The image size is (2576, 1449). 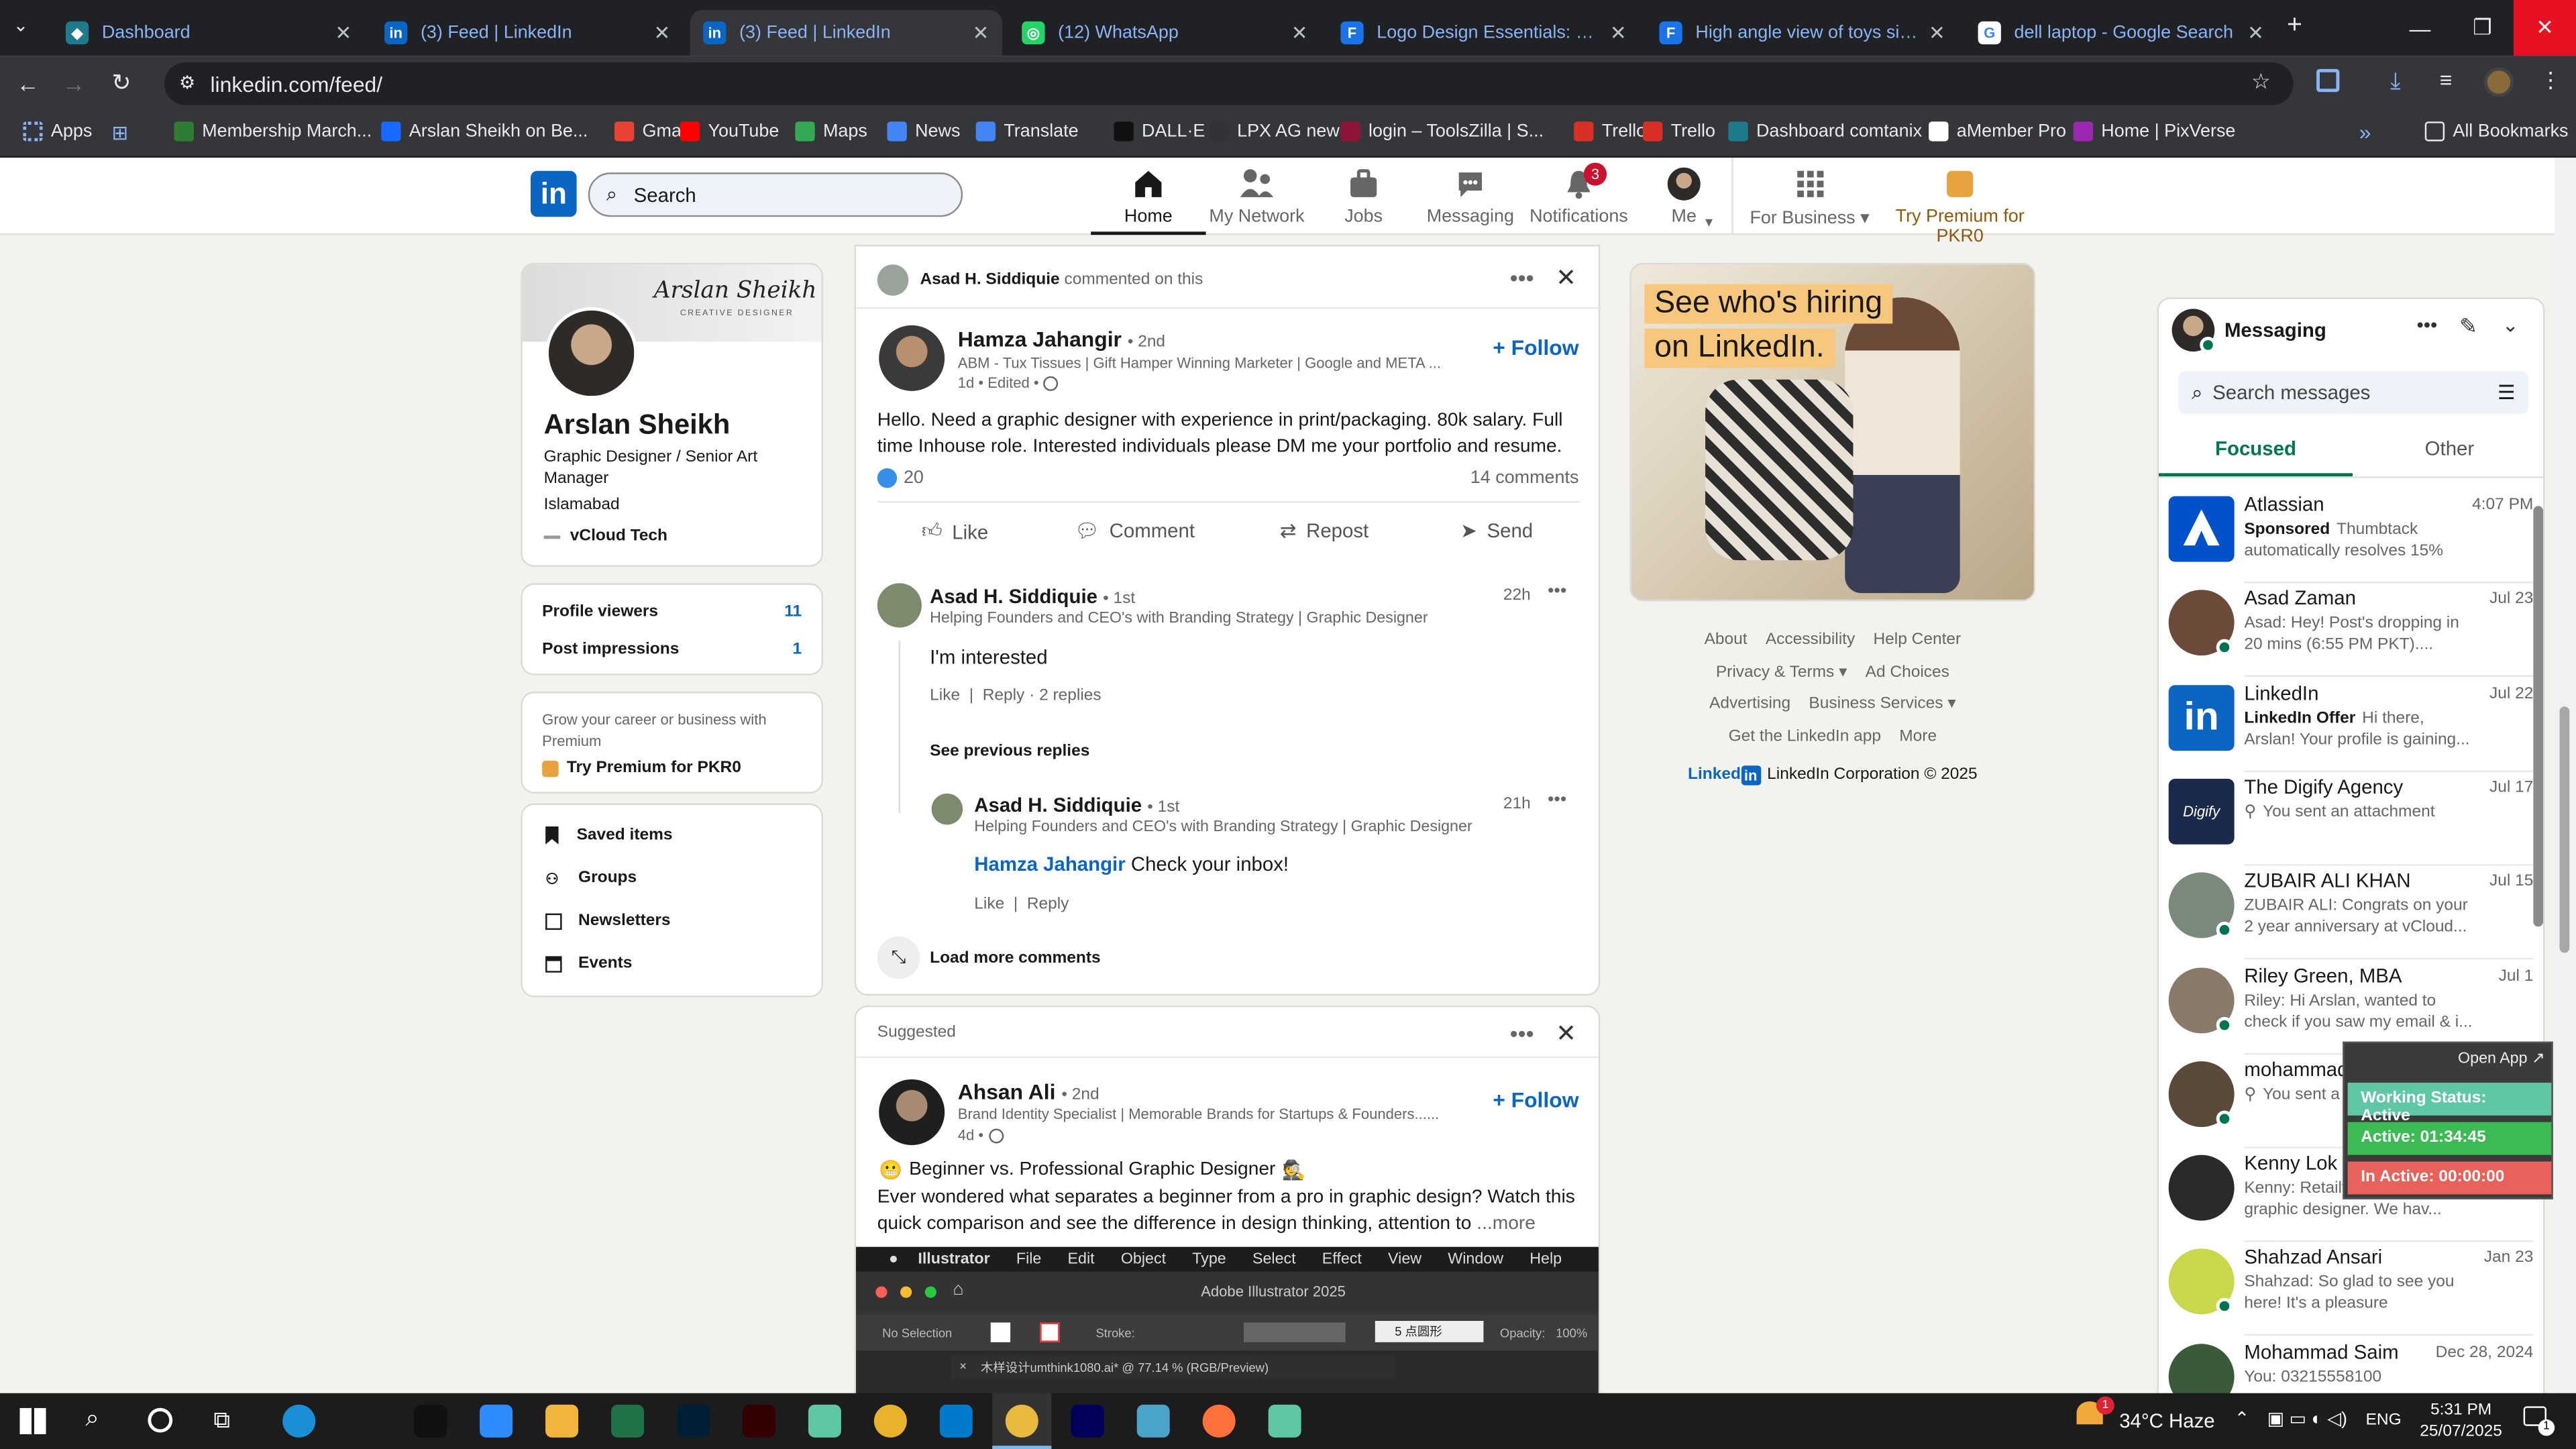 I want to click on edge-icon, so click(x=299, y=1421).